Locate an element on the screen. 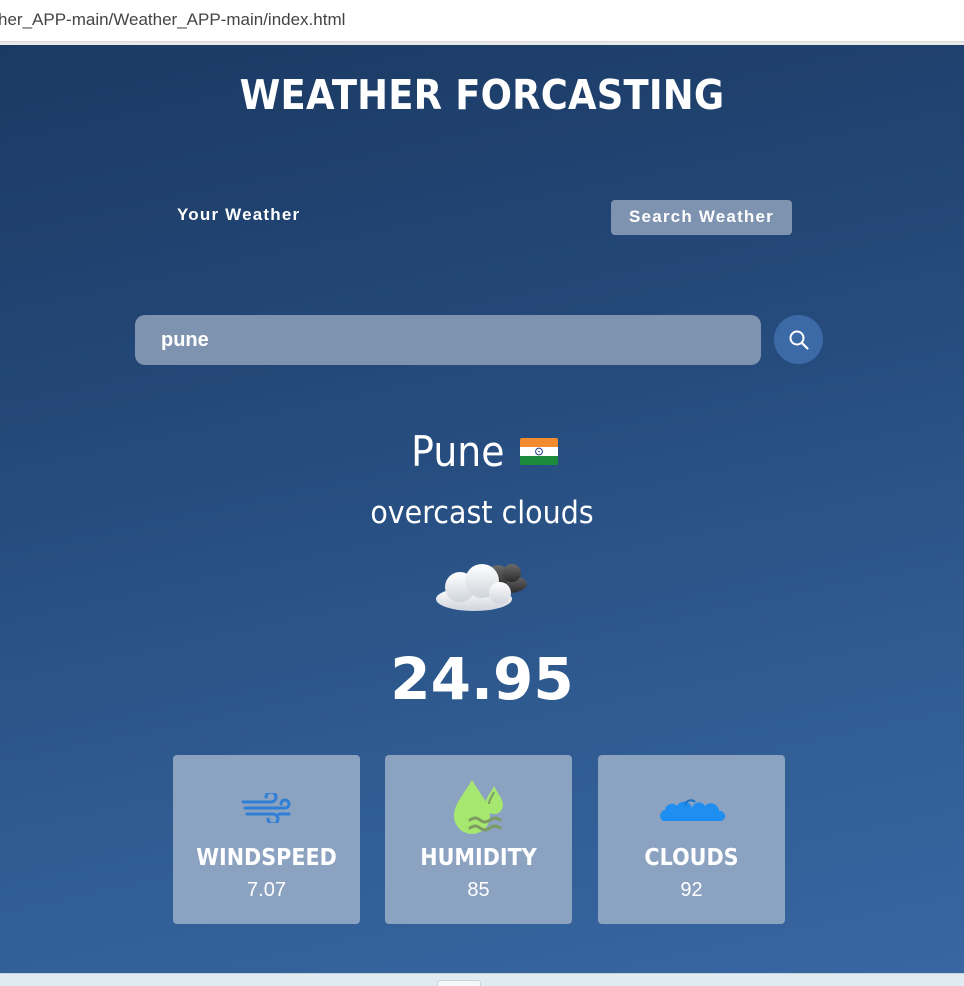  search-box is located at coordinates (448, 340).